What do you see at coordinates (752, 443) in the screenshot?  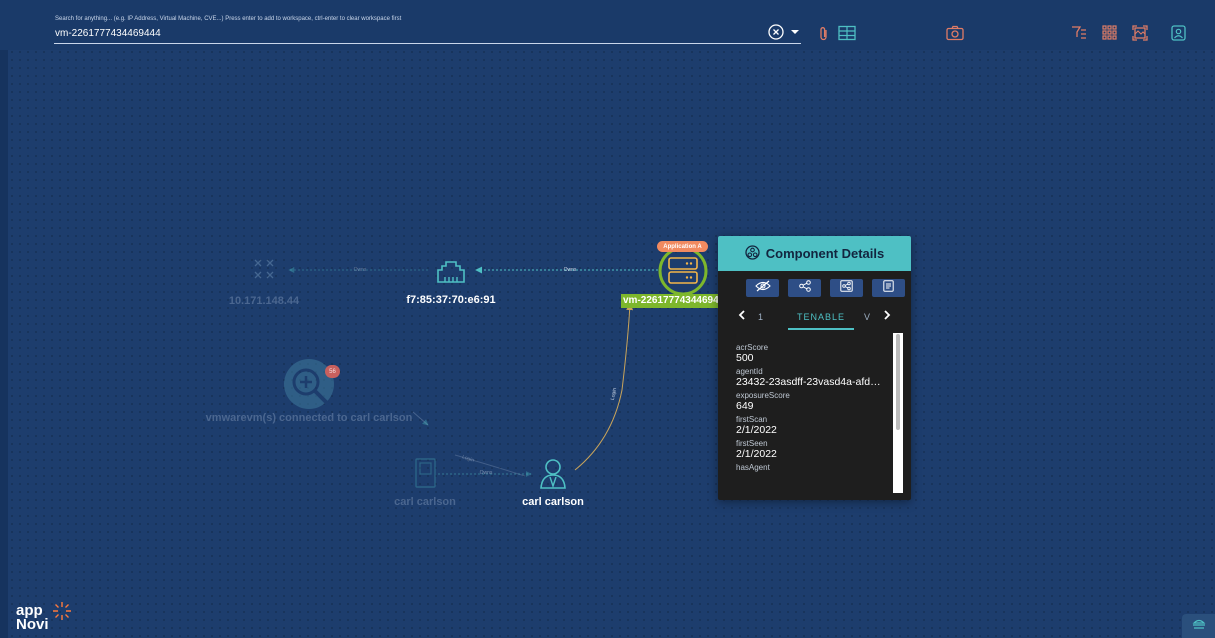 I see `field-key: firstSeen` at bounding box center [752, 443].